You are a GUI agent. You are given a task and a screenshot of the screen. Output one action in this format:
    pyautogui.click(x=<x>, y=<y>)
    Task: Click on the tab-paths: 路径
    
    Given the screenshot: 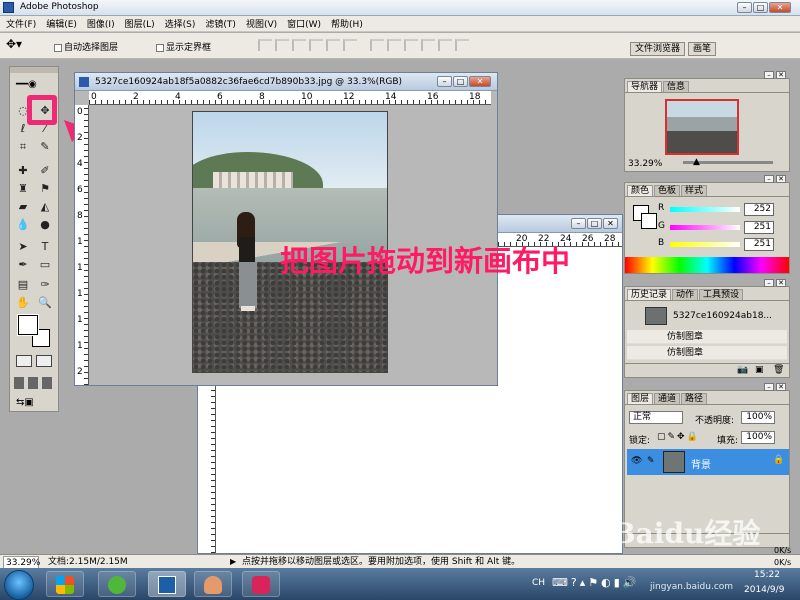 What is the action you would take?
    pyautogui.click(x=694, y=398)
    